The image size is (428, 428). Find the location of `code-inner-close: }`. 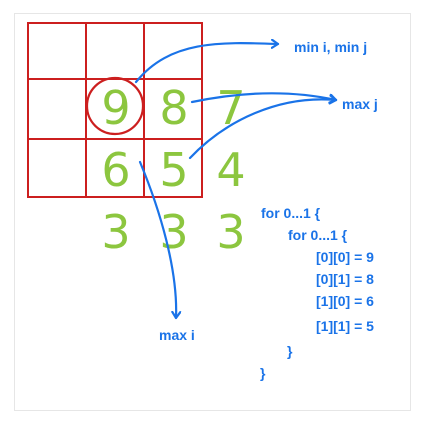

code-inner-close: } is located at coordinates (290, 351).